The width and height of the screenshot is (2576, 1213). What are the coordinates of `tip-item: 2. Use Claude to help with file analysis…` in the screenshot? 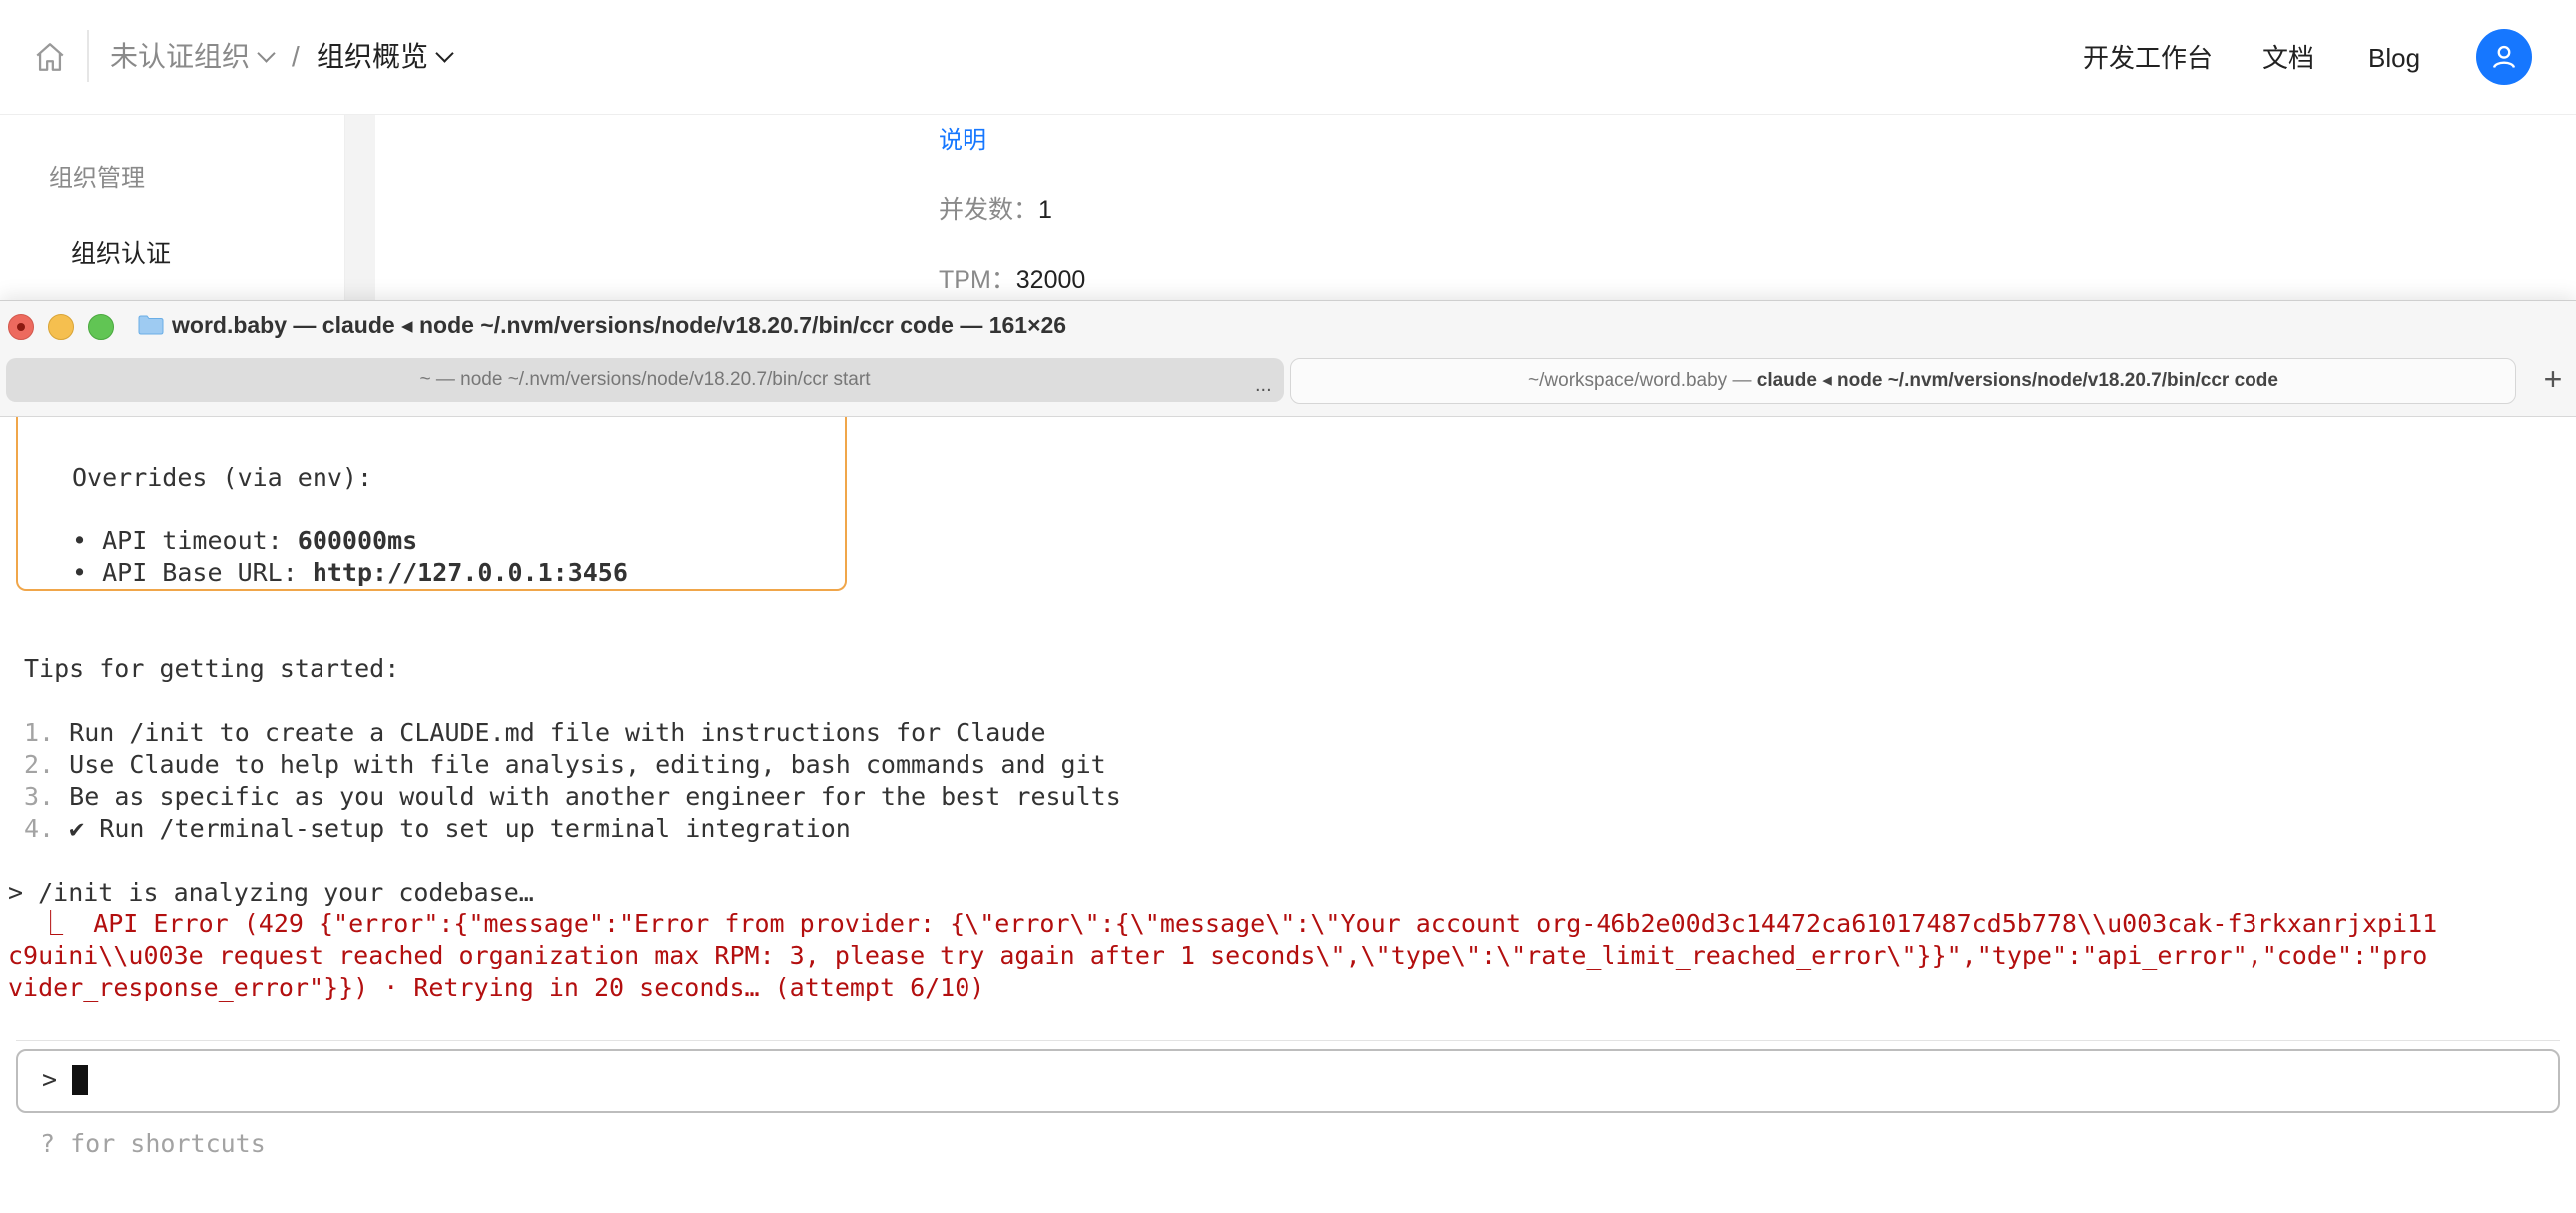 It's located at (565, 765).